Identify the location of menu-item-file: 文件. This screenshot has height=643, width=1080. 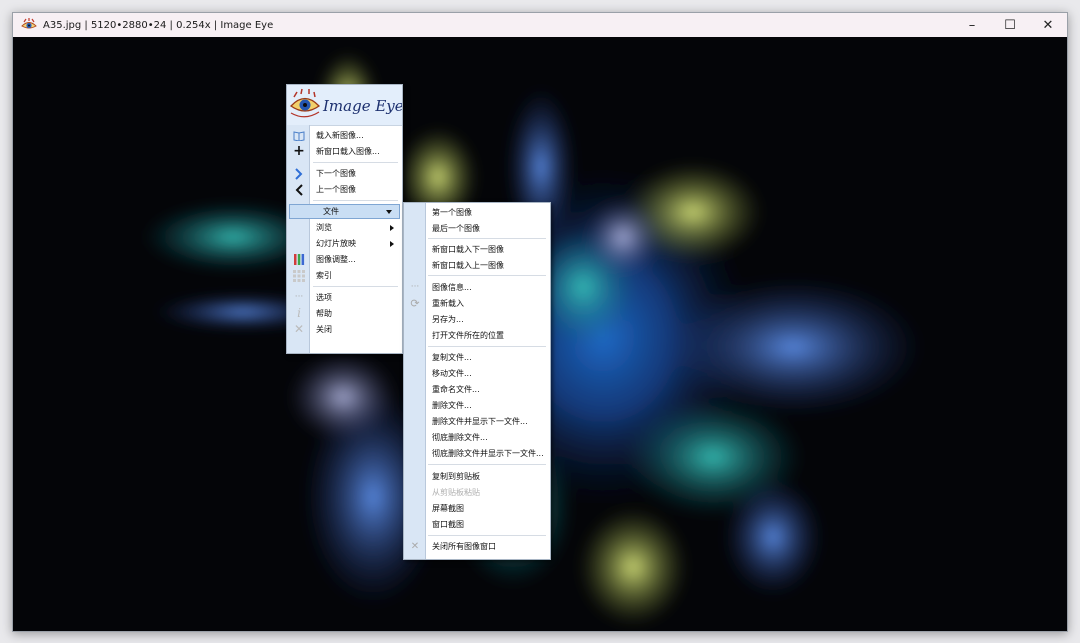
(344, 211).